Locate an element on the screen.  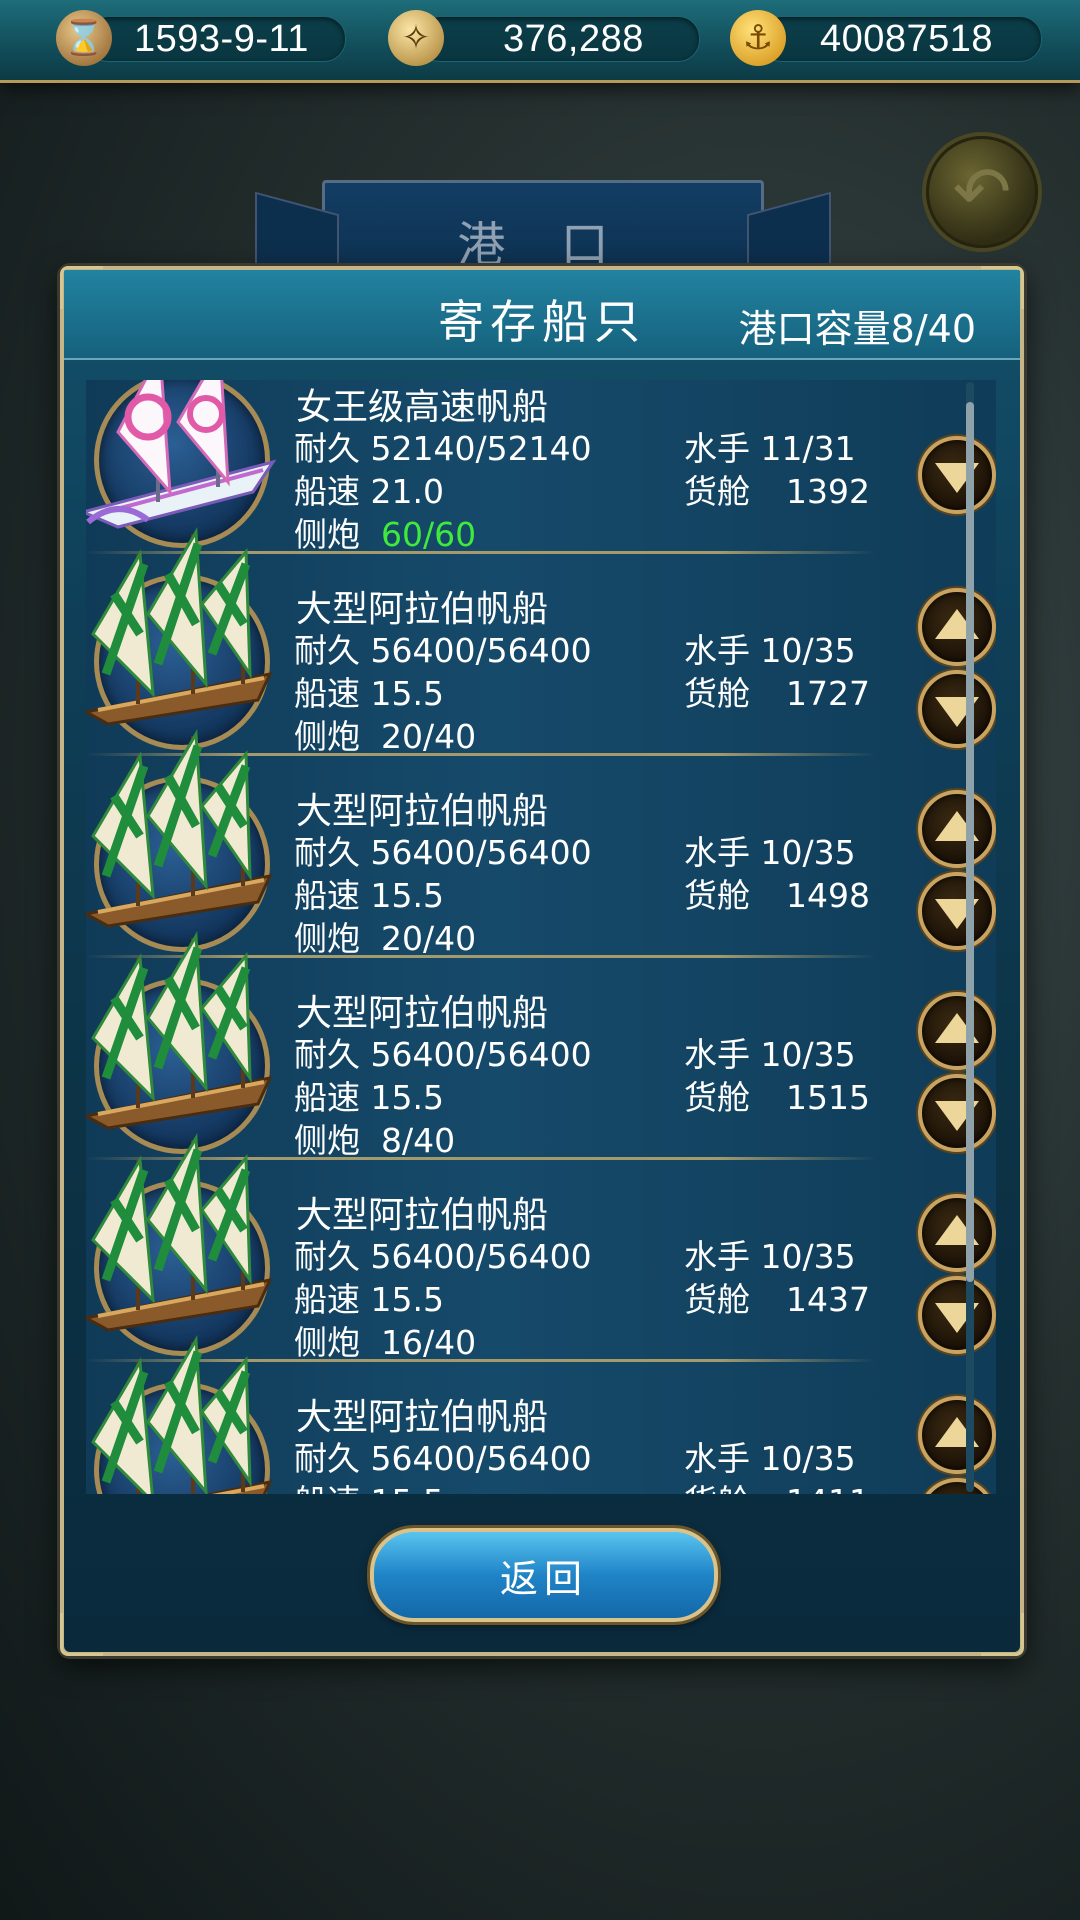
panel-header: 寄存船只 港口容量8/40 is located at coordinates (542, 315).